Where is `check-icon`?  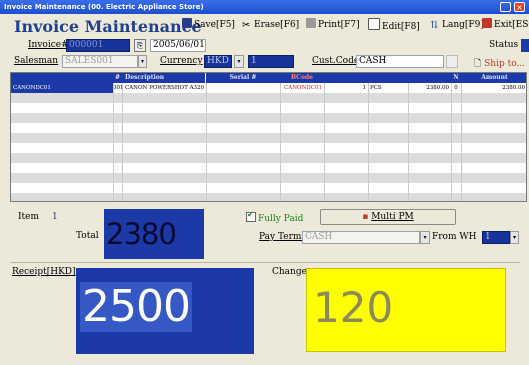 check-icon is located at coordinates (251, 216).